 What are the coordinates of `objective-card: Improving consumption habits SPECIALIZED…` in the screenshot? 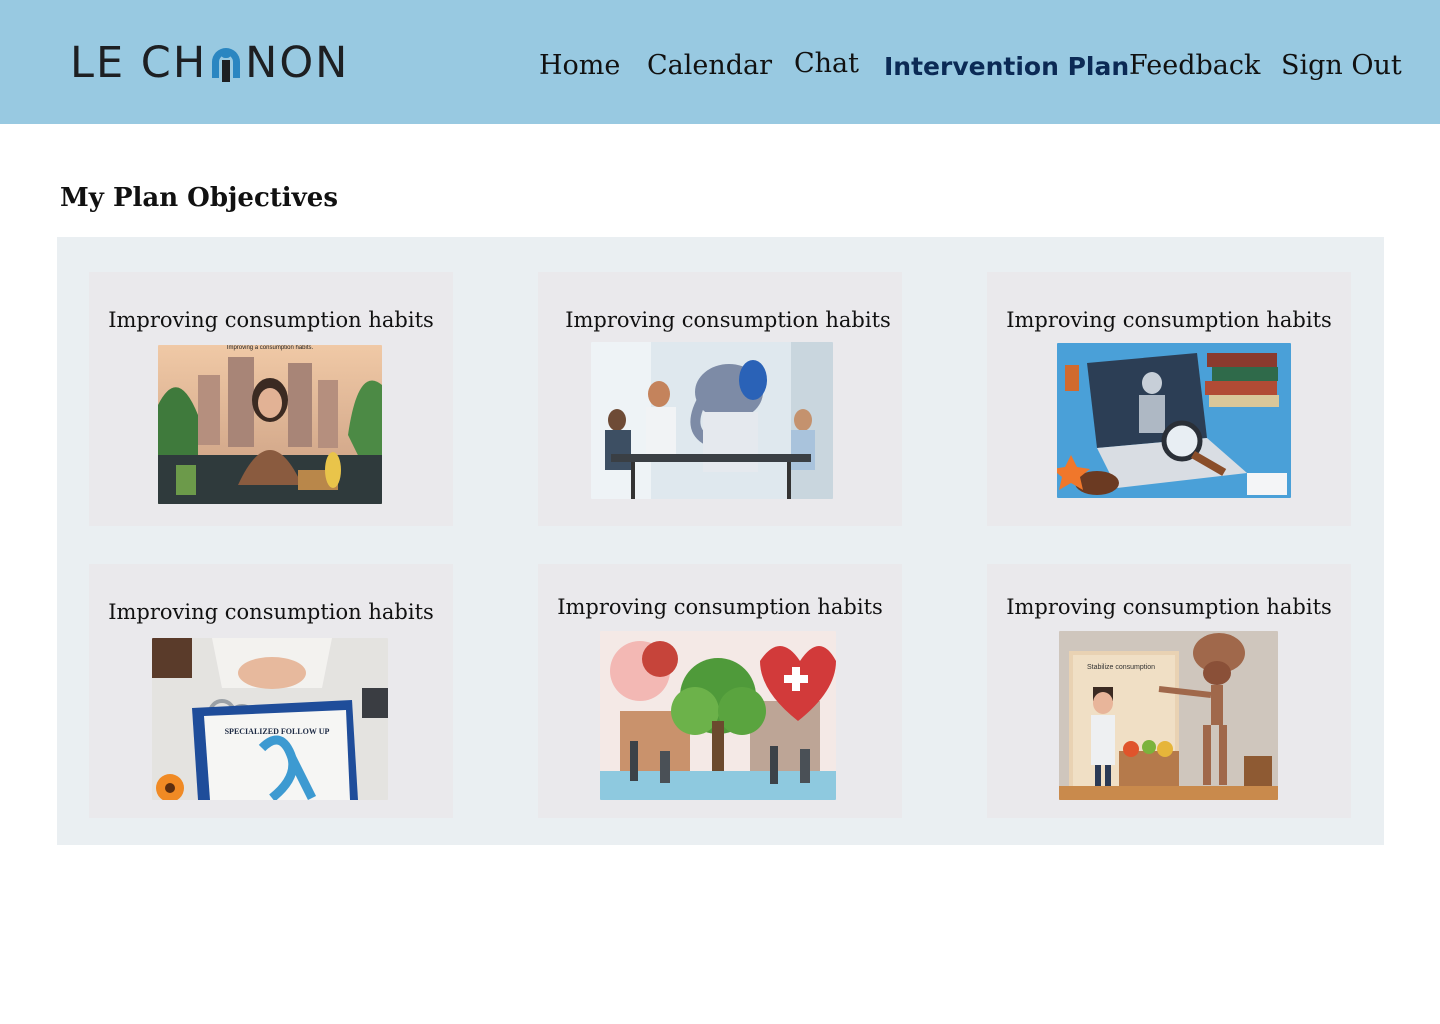 It's located at (271, 691).